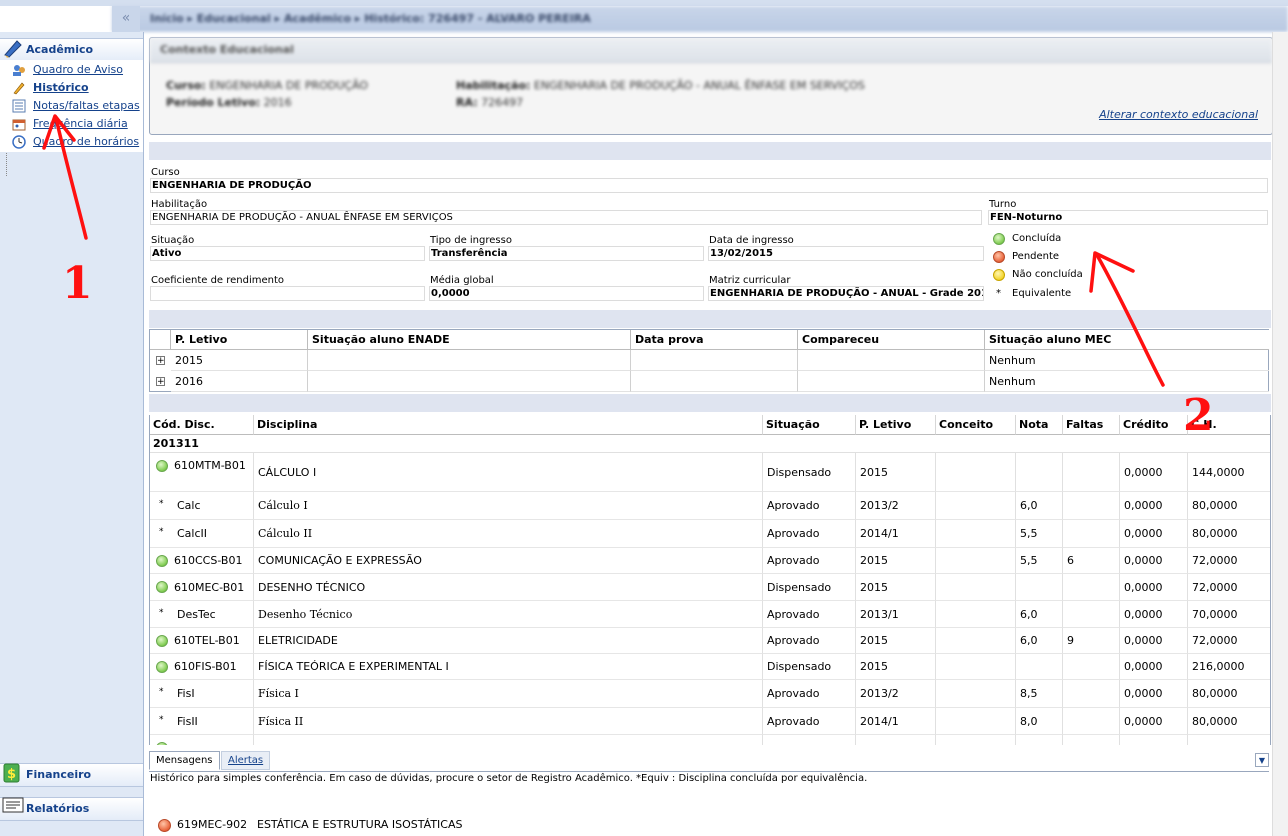 This screenshot has height=836, width=1288. What do you see at coordinates (19, 70) in the screenshot?
I see `people-icon` at bounding box center [19, 70].